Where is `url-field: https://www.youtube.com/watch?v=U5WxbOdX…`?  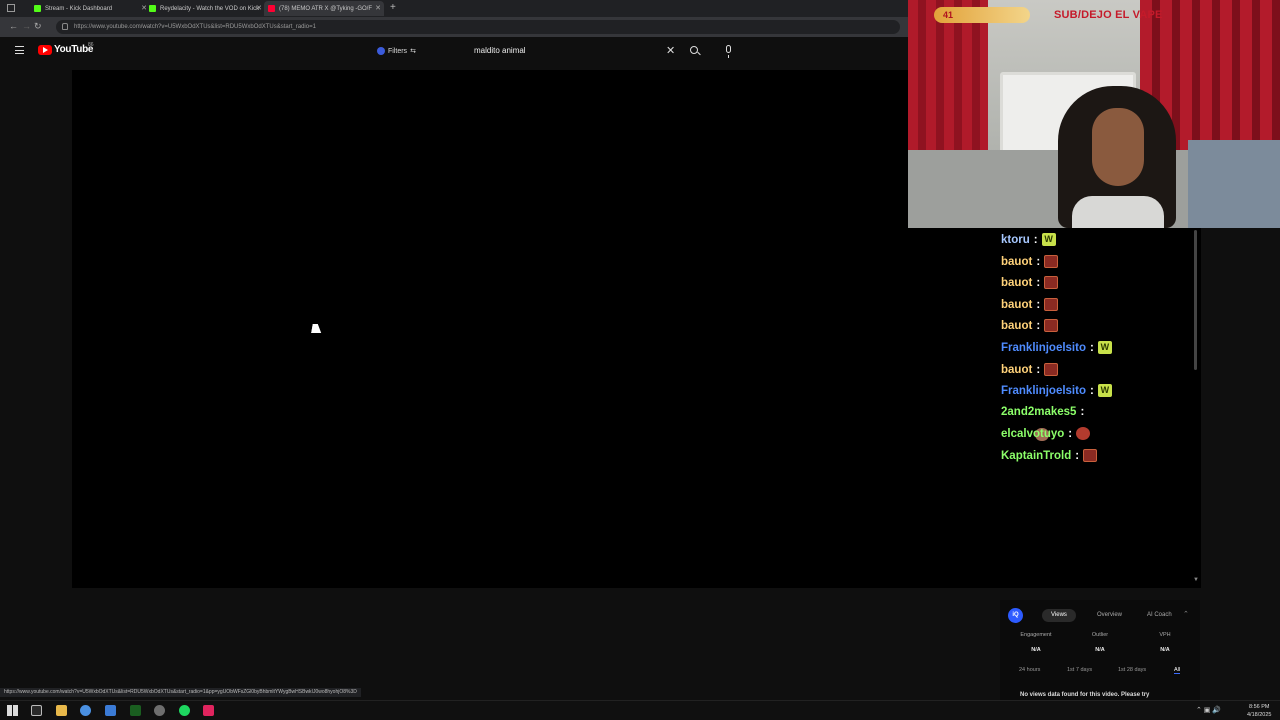
url-field: https://www.youtube.com/watch?v=U5WxbOdX… is located at coordinates (478, 27).